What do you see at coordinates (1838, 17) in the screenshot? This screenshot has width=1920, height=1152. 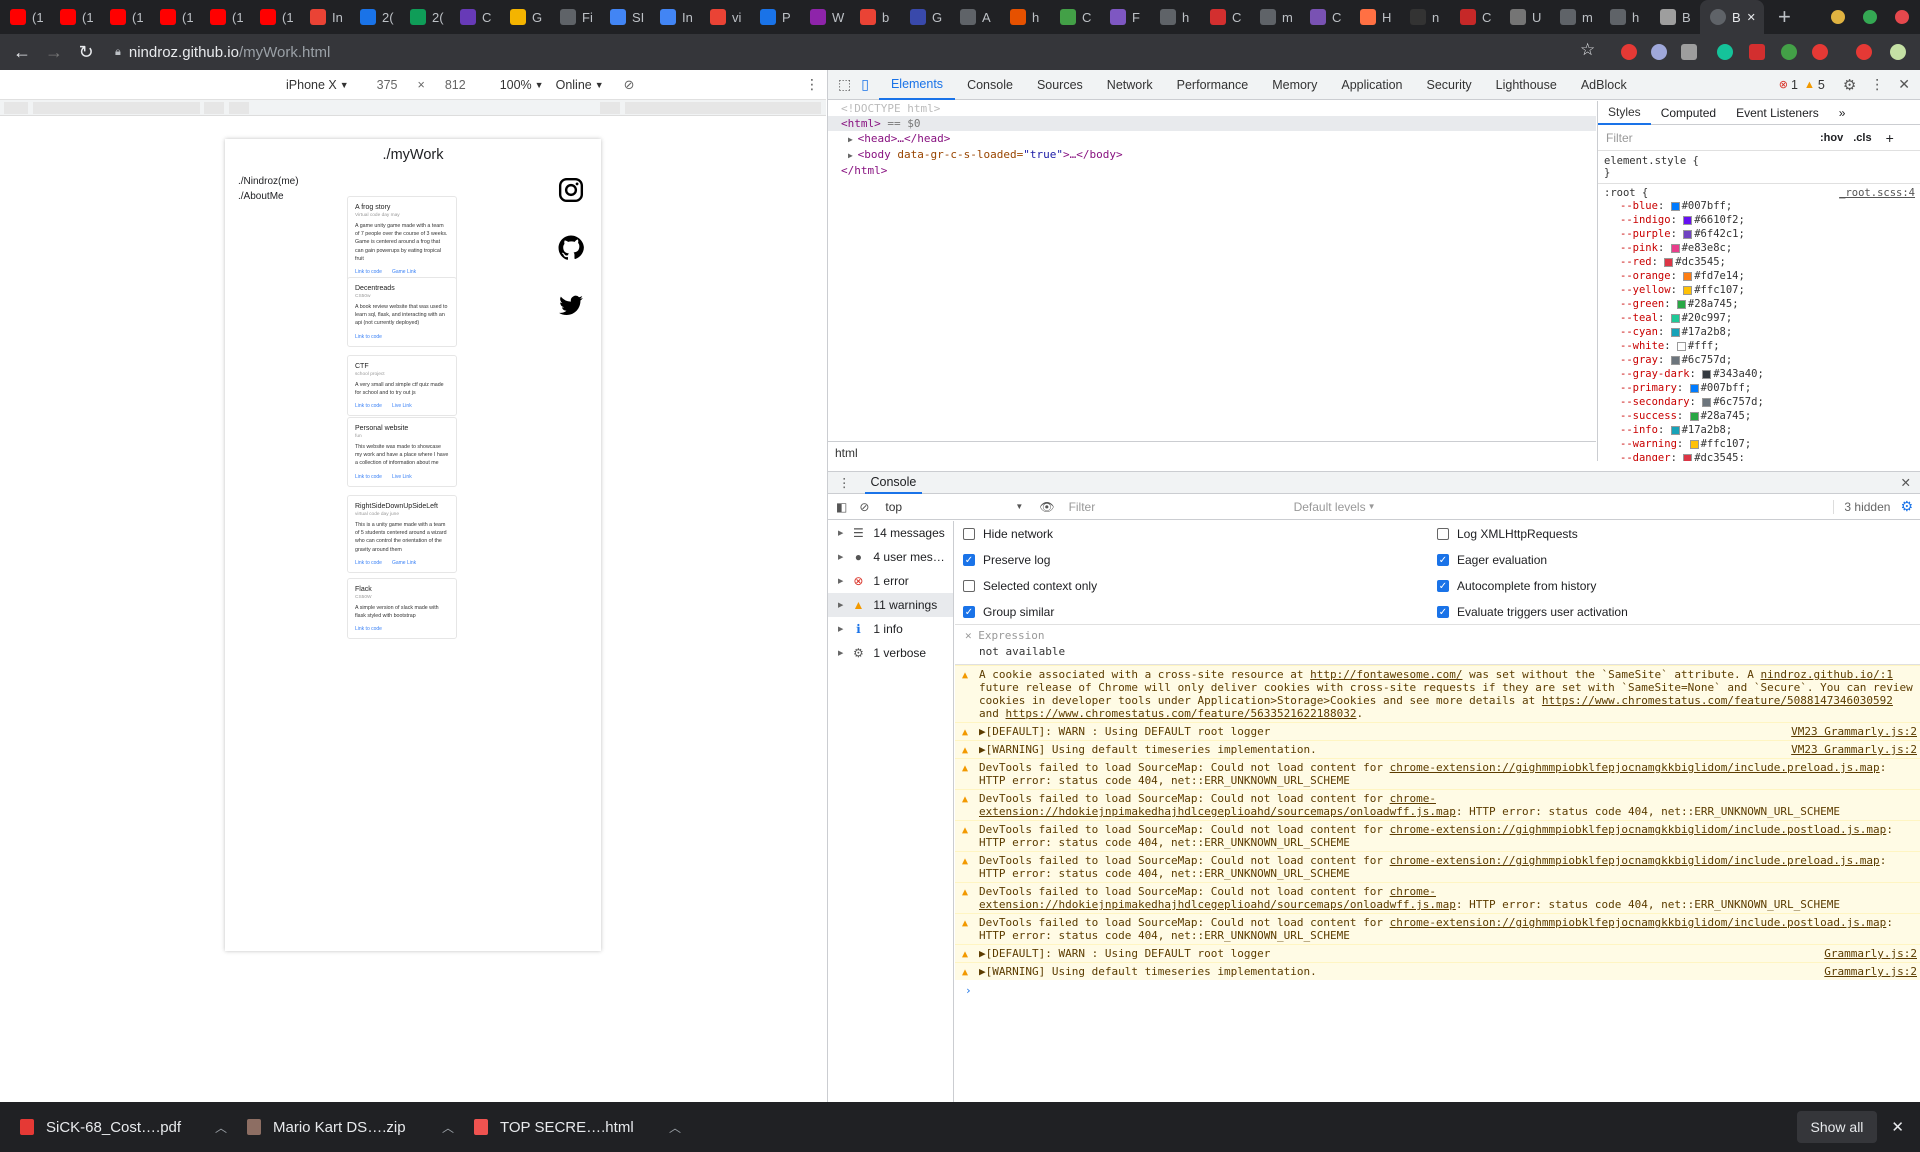 I see `minimize-button` at bounding box center [1838, 17].